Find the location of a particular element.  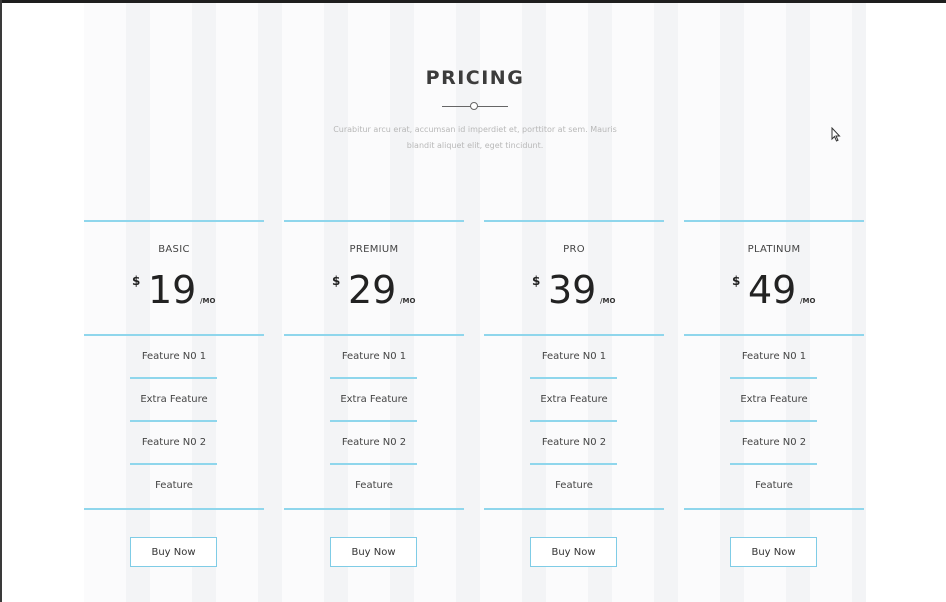

plan-name: PLATINUM is located at coordinates (774, 249).